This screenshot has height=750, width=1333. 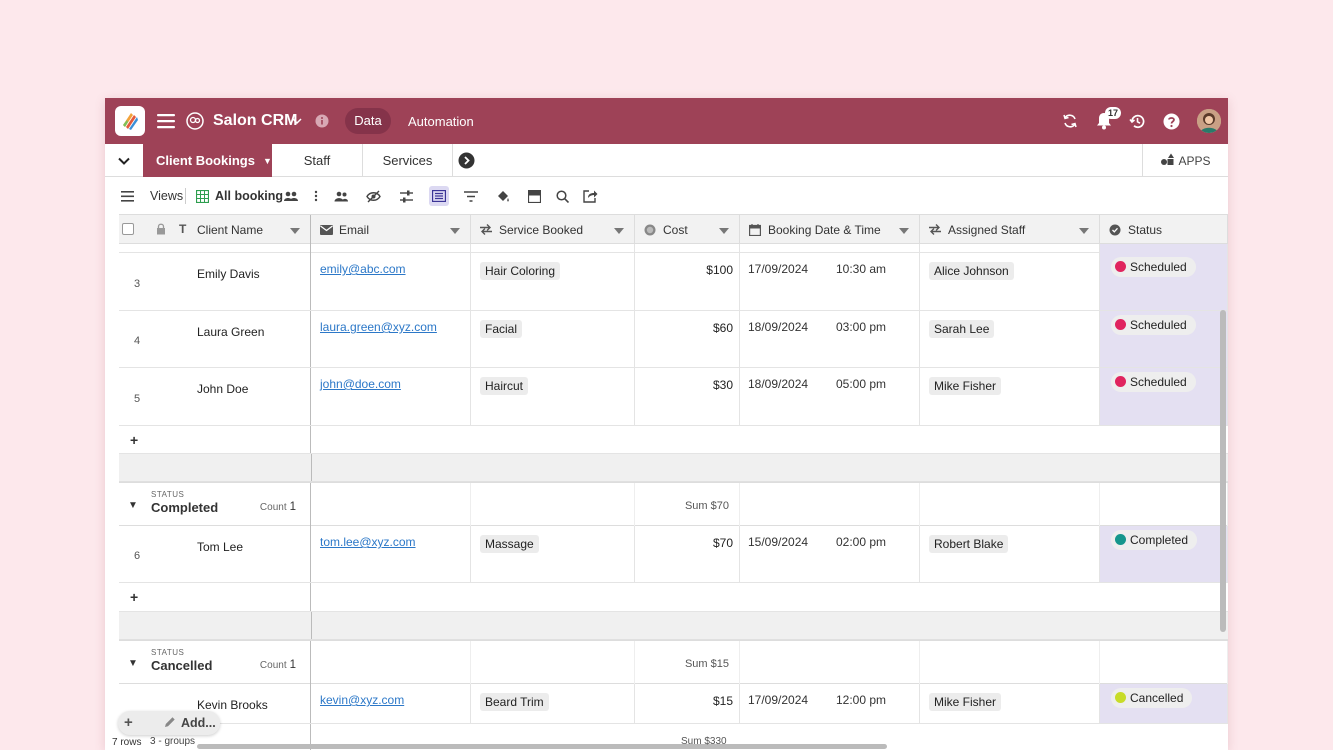 What do you see at coordinates (673, 662) in the screenshot?
I see `group-header-cancelled: ▼ STATUS Cancelled Count 1 Sum $15` at bounding box center [673, 662].